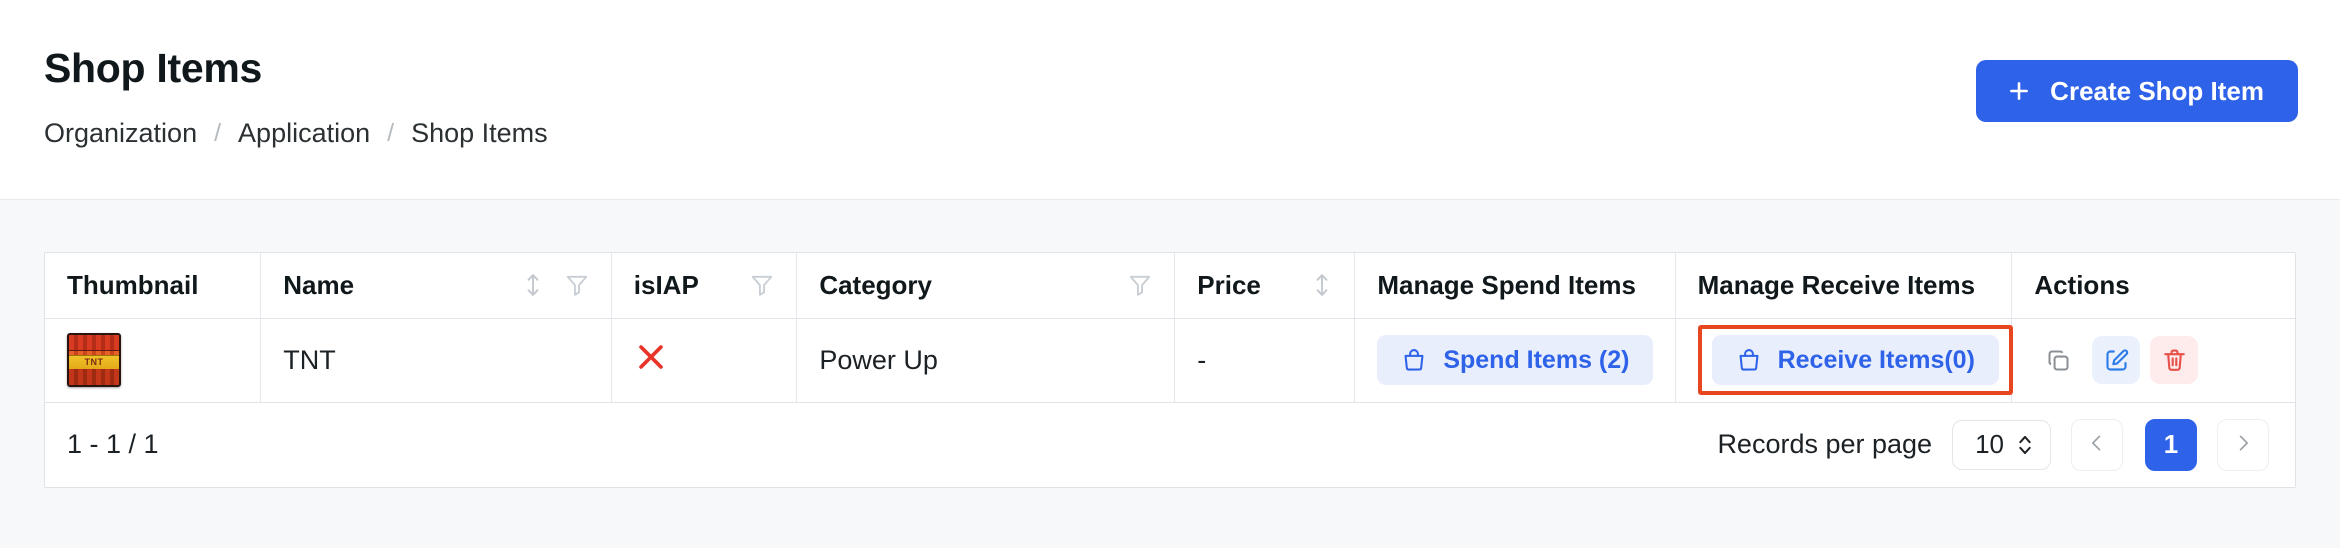 This screenshot has width=2340, height=548. I want to click on column-label: Price, so click(1229, 284).